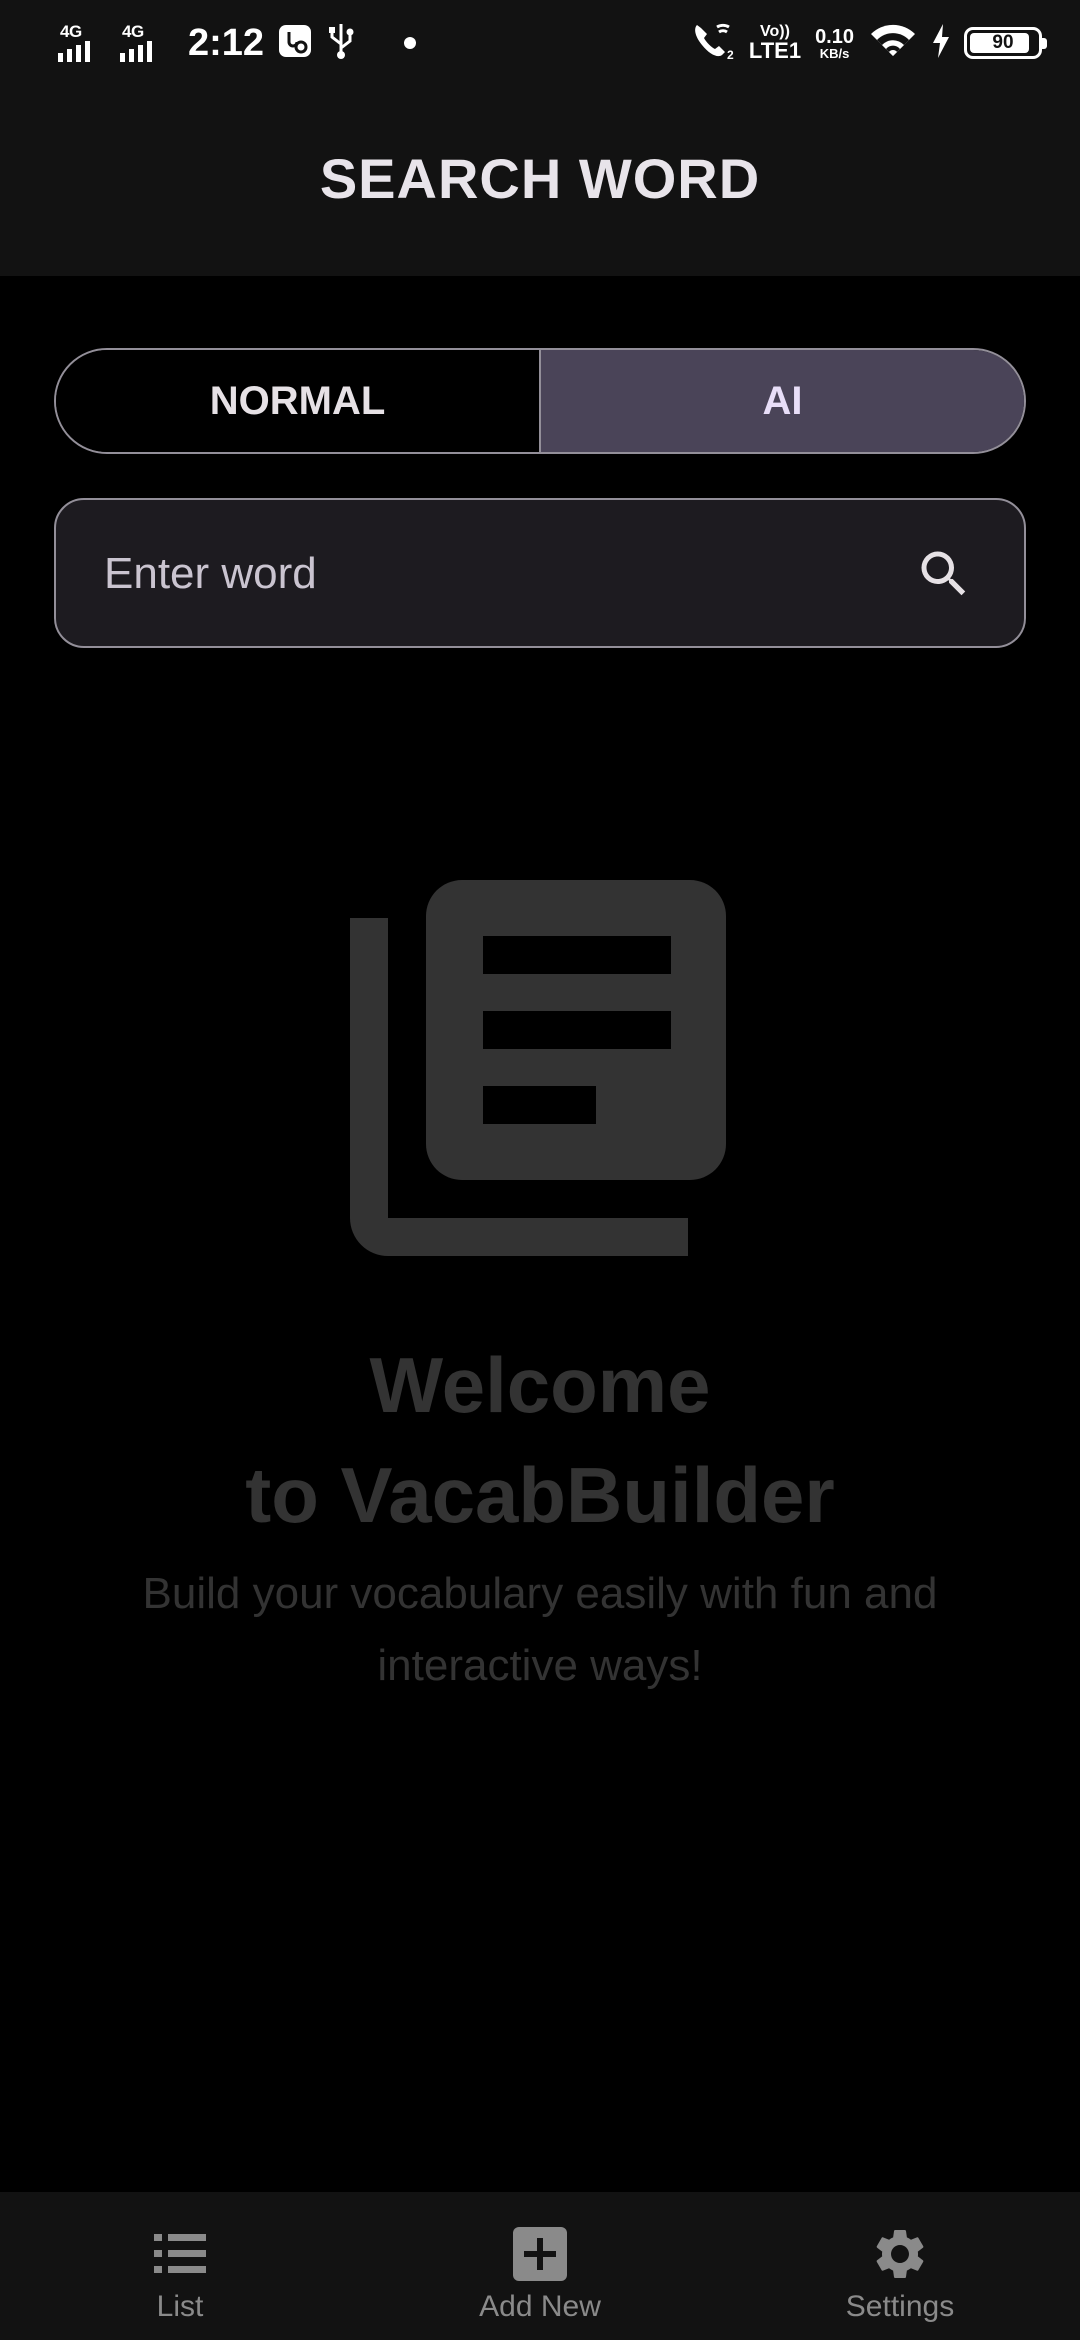 The image size is (1080, 2340). I want to click on usb-settings-icon, so click(295, 43).